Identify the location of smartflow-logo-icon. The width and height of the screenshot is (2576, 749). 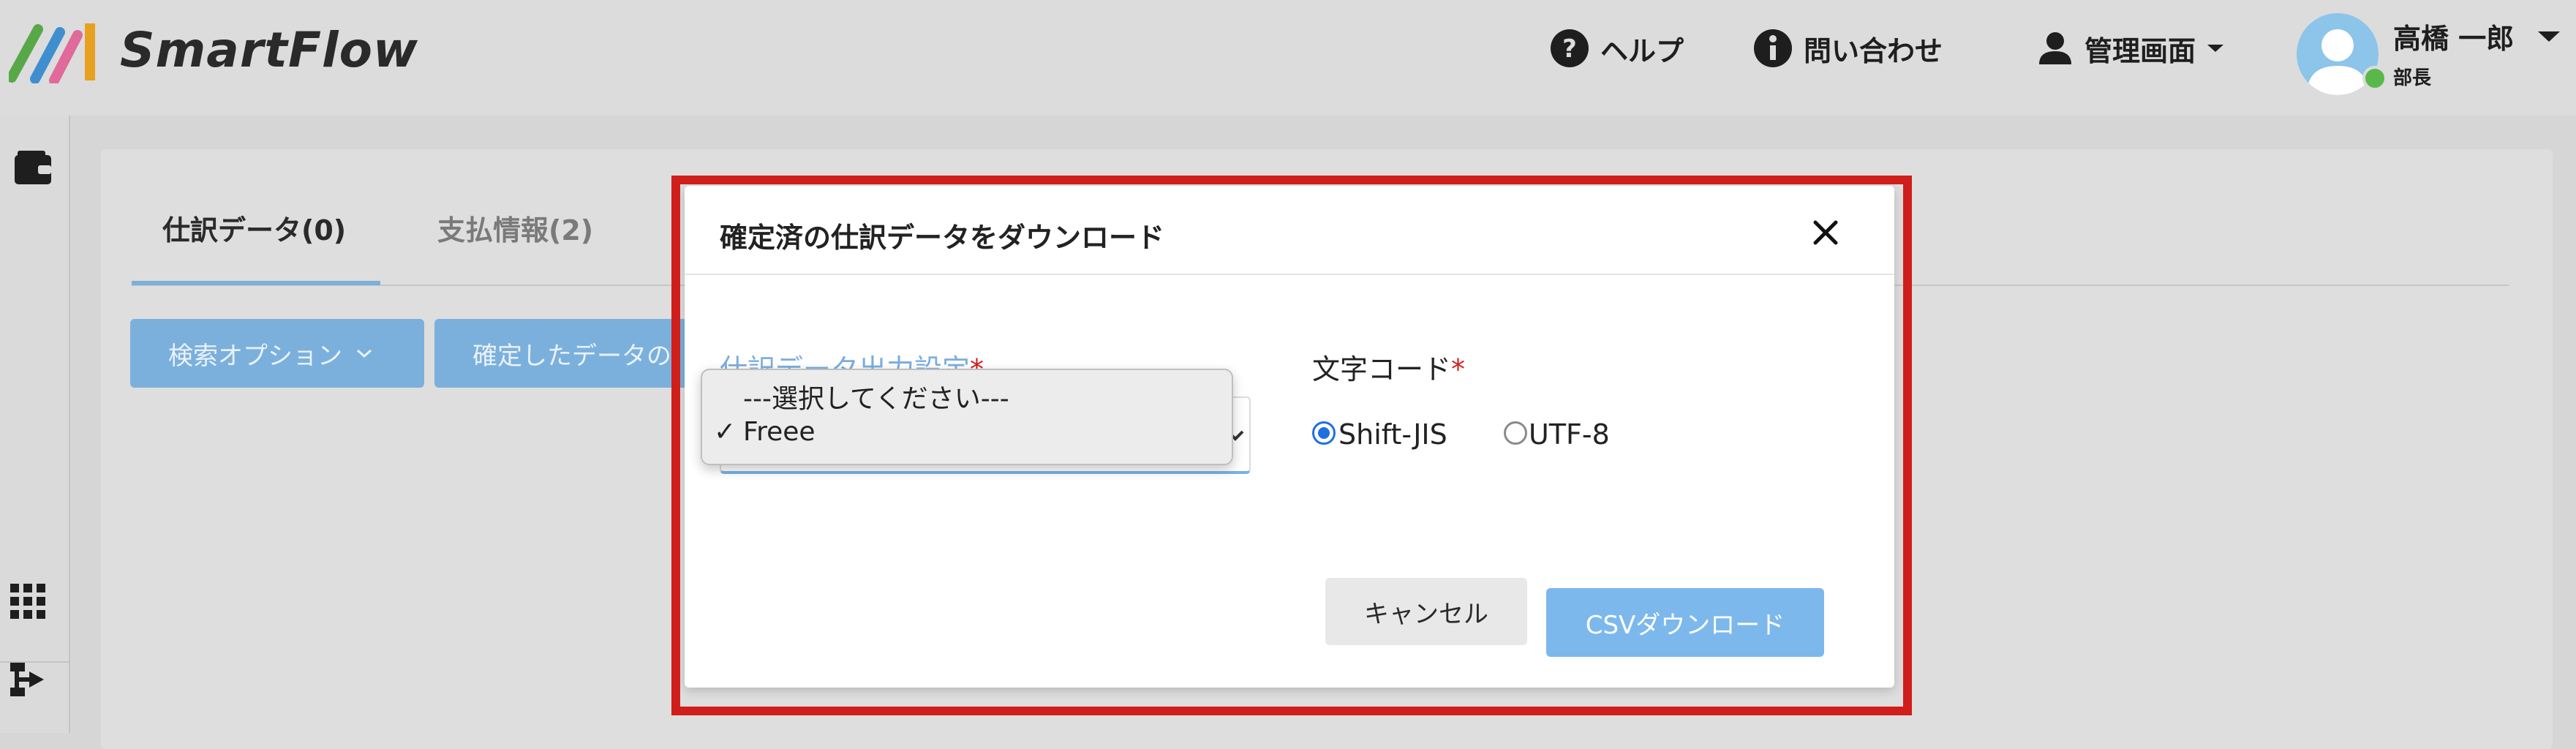
(52, 53).